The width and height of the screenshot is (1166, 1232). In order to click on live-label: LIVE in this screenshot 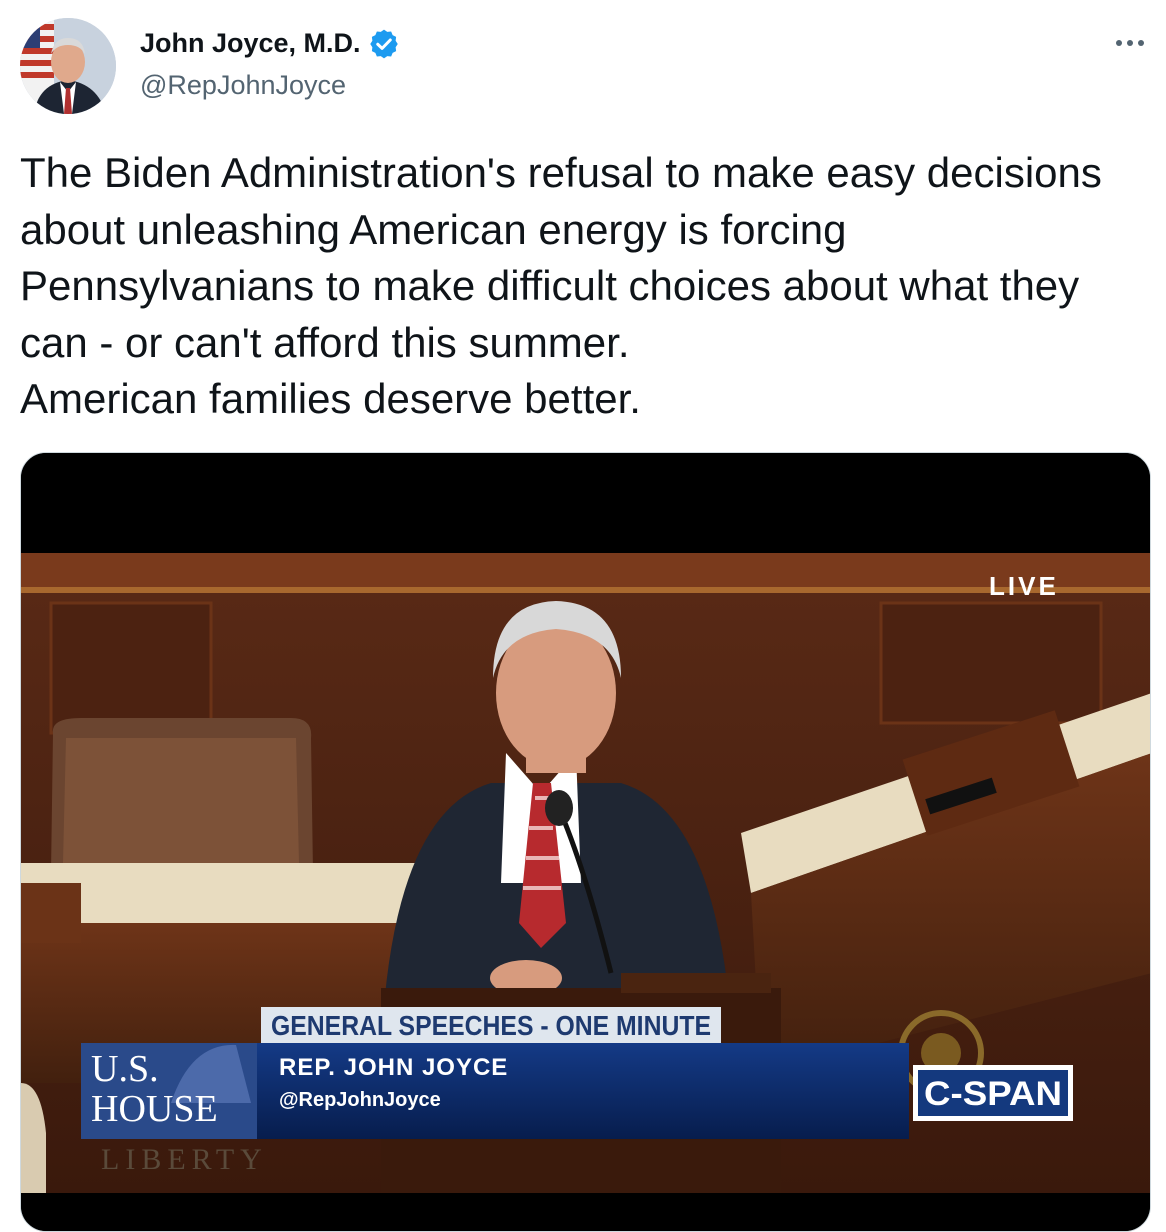, I will do `click(1024, 586)`.